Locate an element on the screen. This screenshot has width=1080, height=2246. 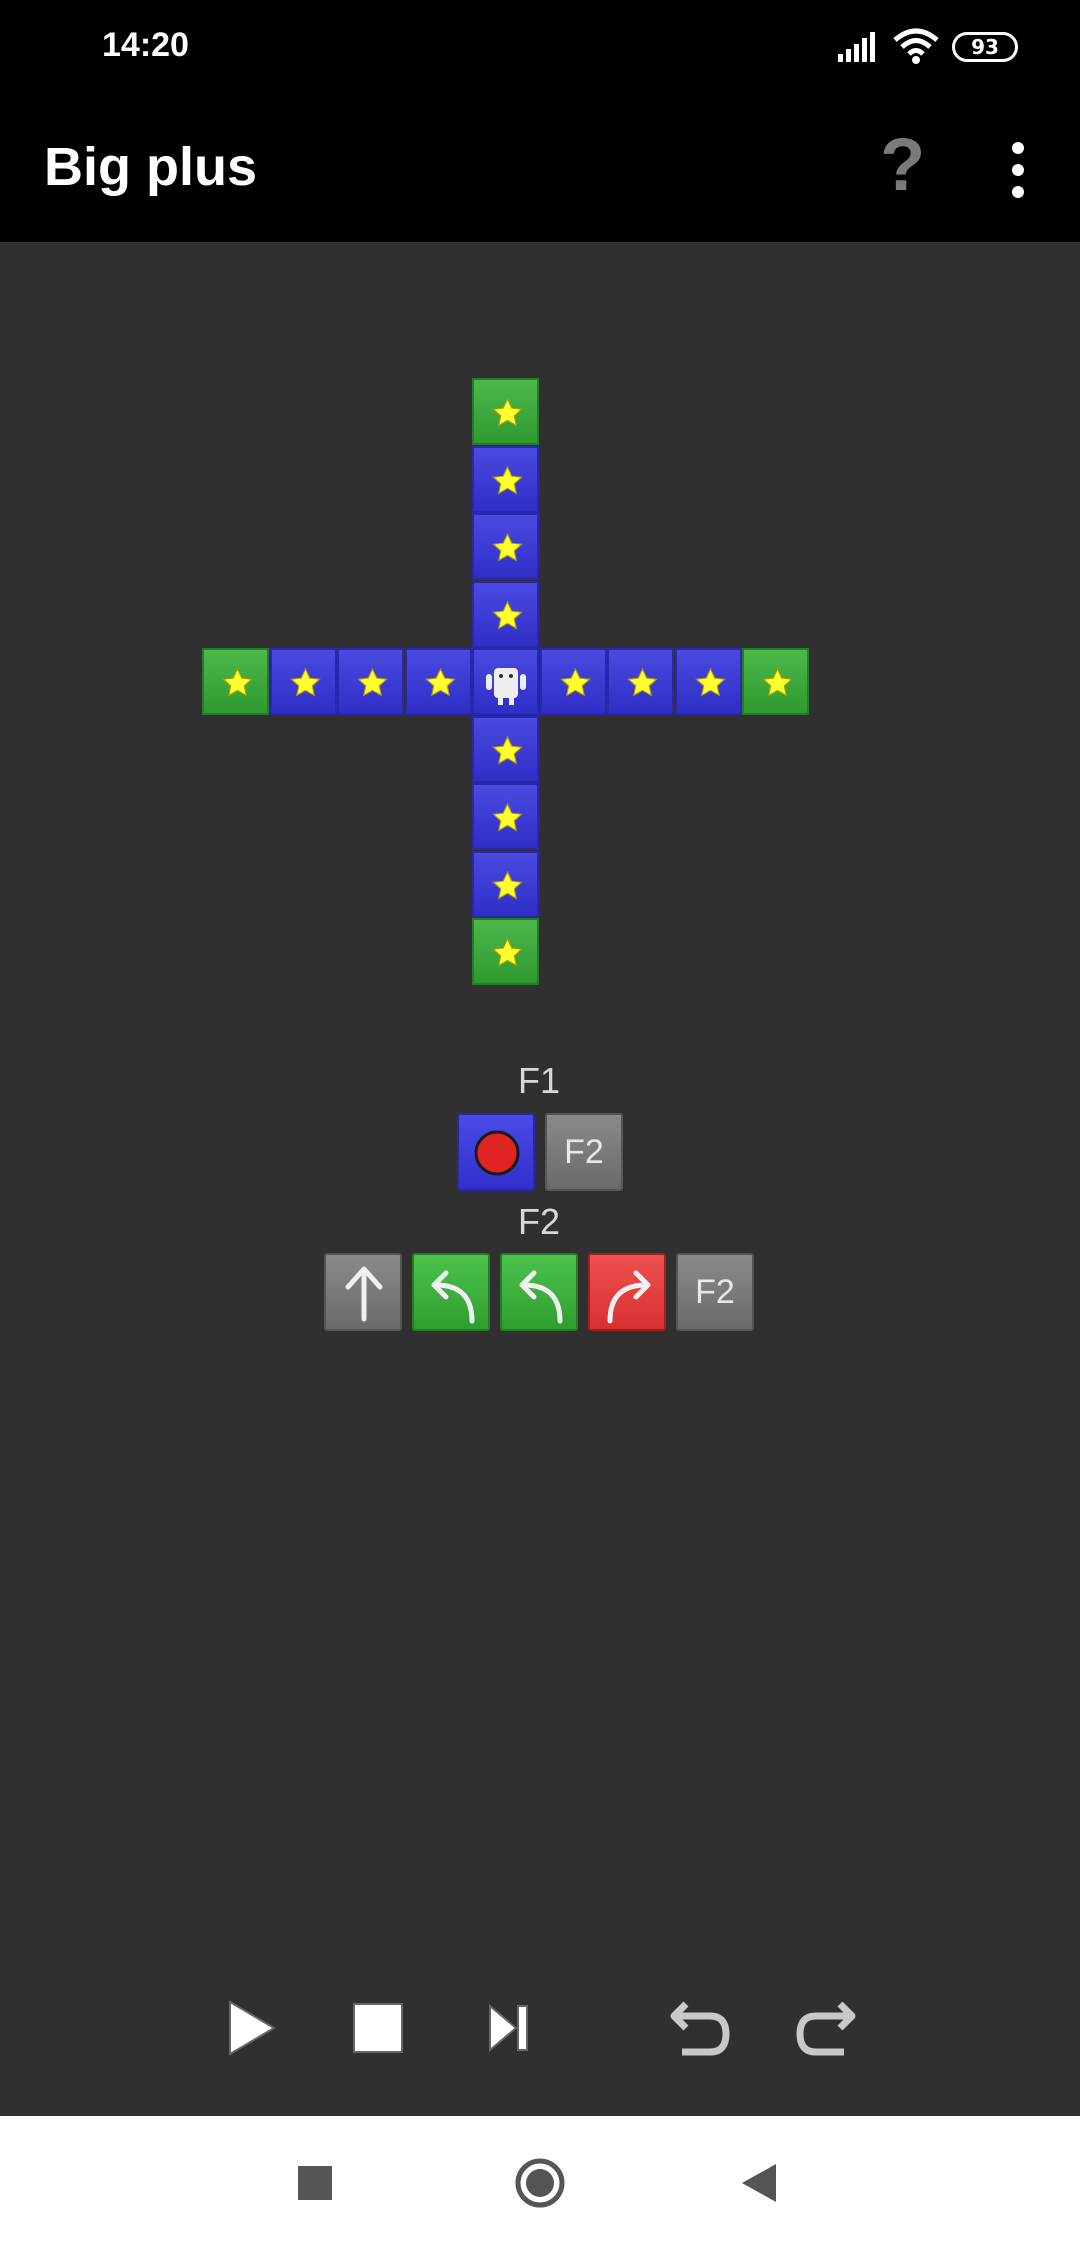
app-bar: Big plus ? is located at coordinates (540, 169).